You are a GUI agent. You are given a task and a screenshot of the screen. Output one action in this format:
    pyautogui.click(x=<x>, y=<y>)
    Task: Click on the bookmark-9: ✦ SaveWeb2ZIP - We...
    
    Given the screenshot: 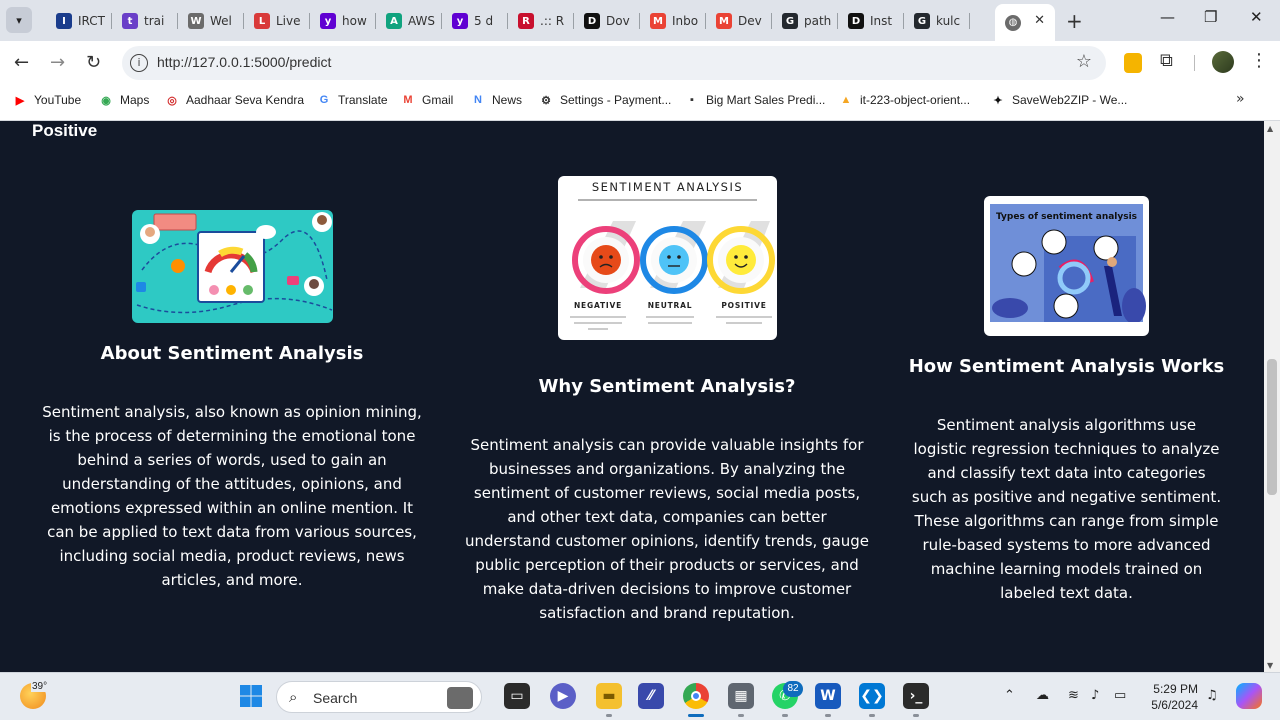 What is the action you would take?
    pyautogui.click(x=1058, y=100)
    